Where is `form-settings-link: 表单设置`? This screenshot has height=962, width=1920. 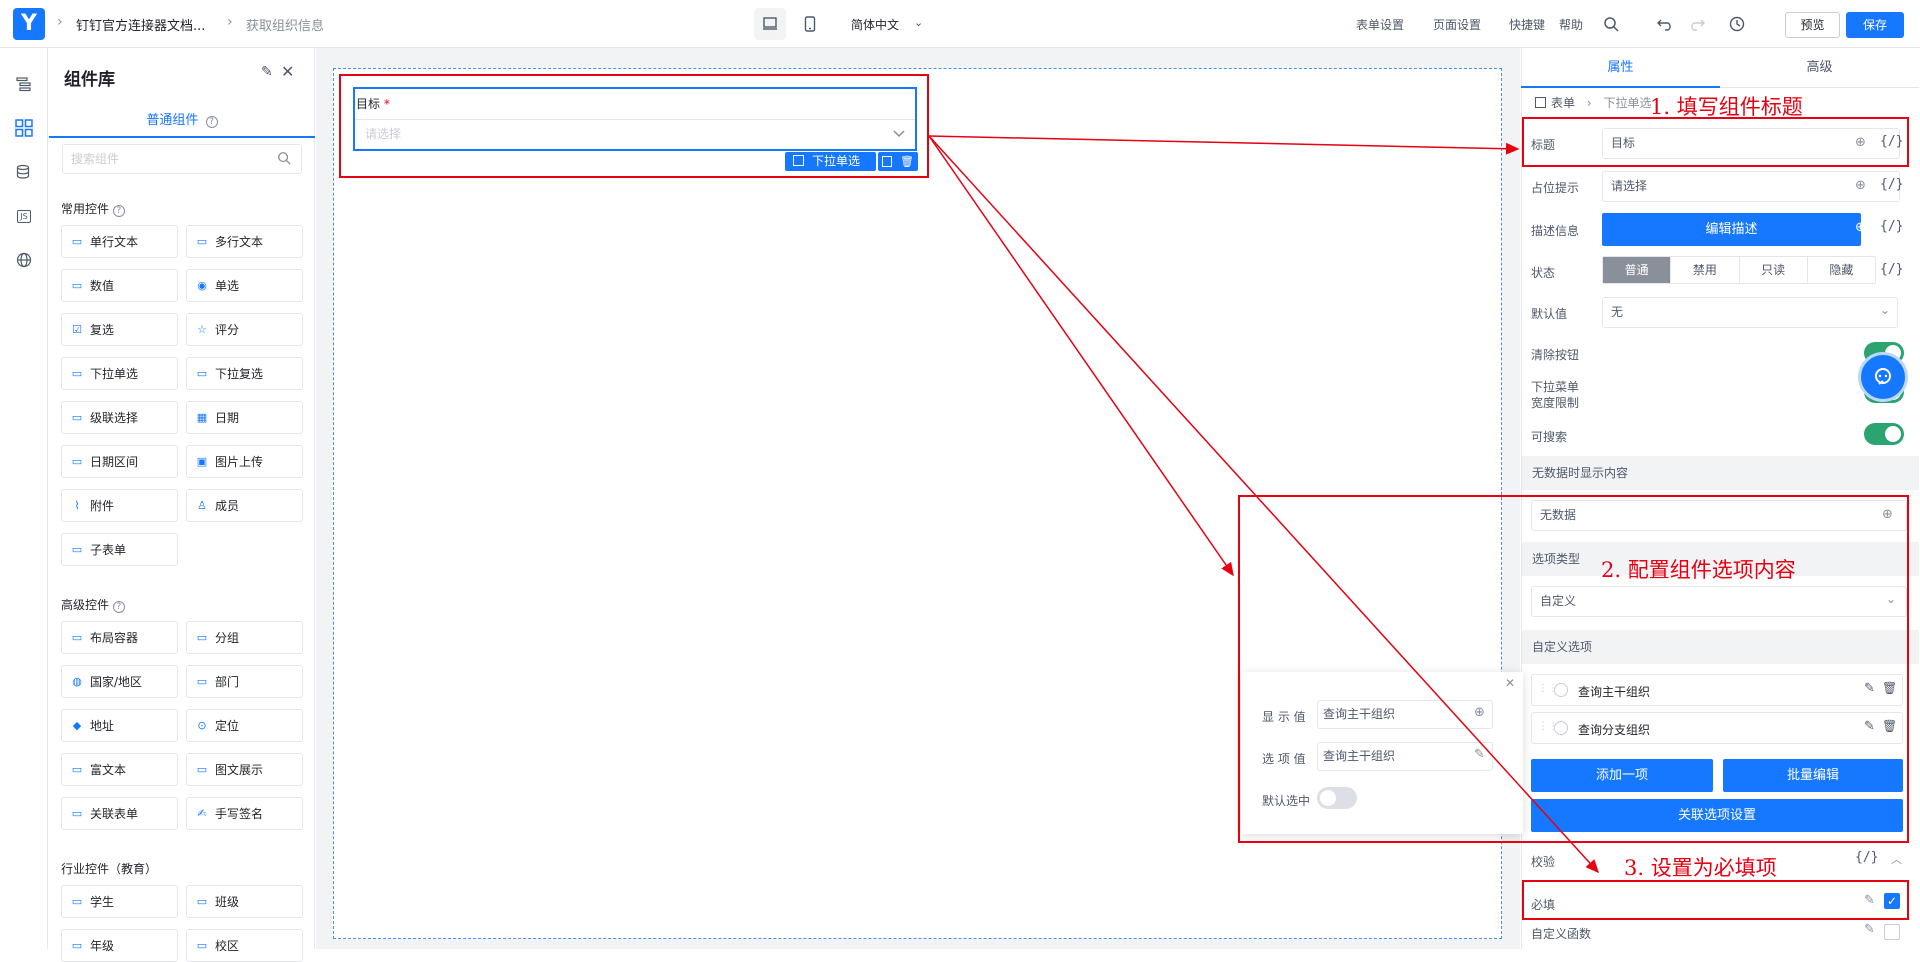
form-settings-link: 表单设置 is located at coordinates (1380, 24).